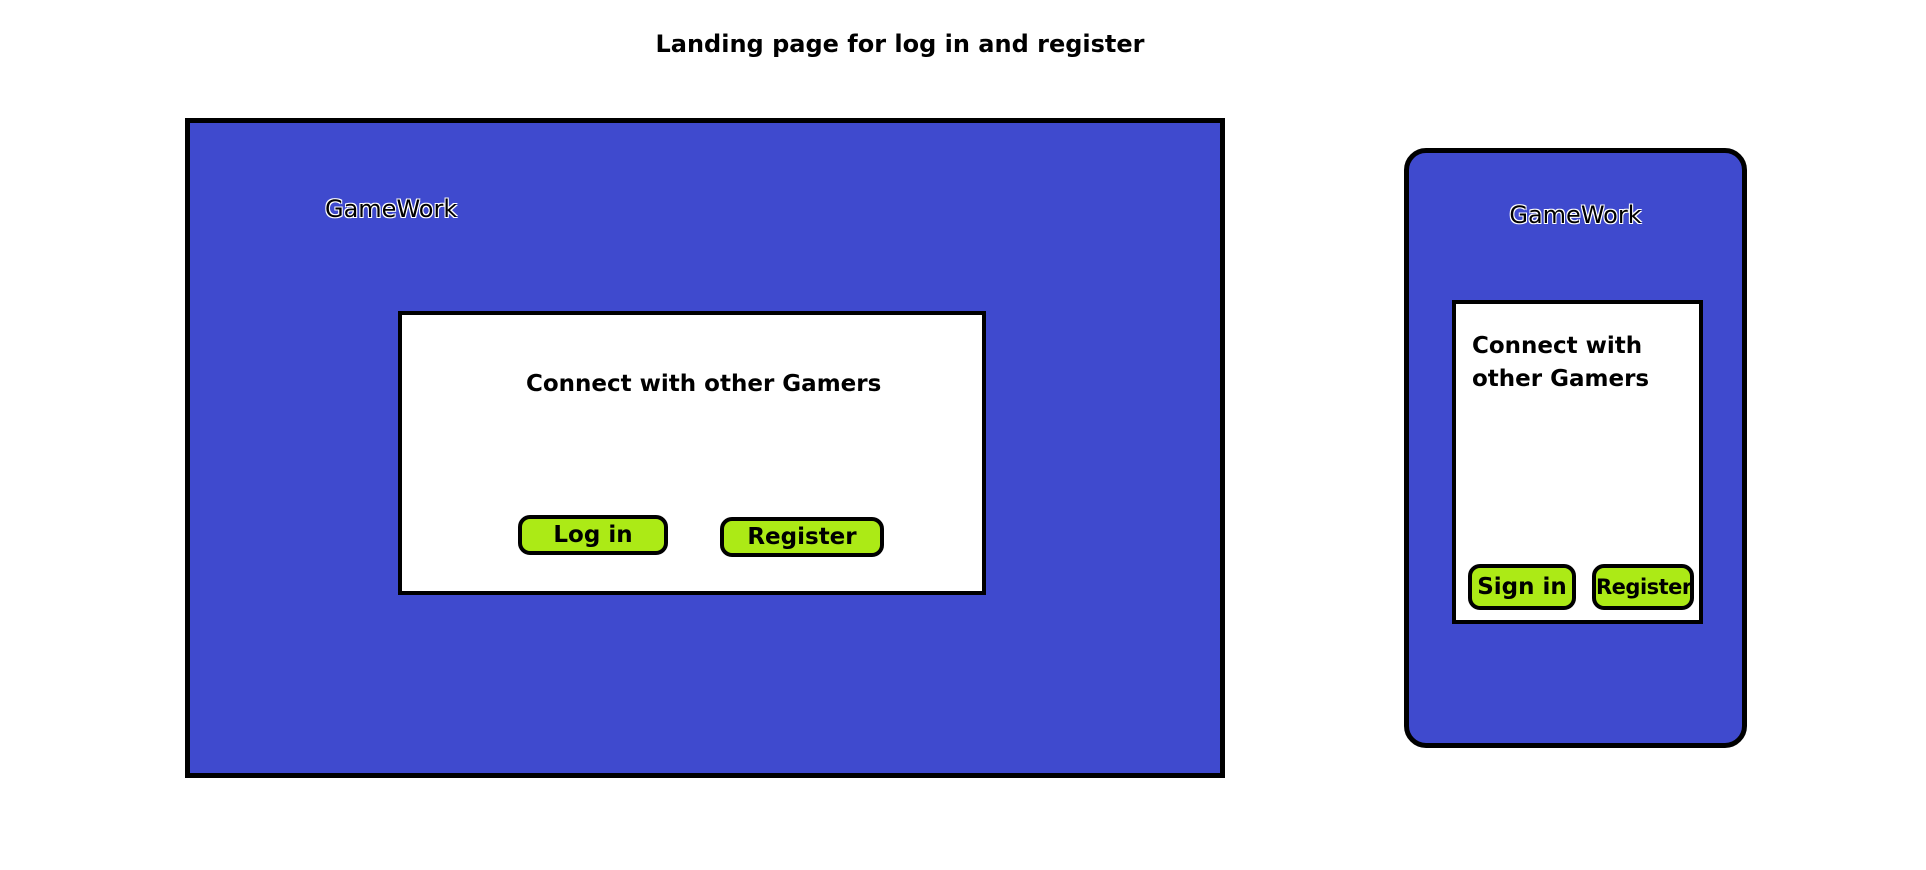 The image size is (1926, 870). I want to click on desktop-register-button: Register, so click(802, 537).